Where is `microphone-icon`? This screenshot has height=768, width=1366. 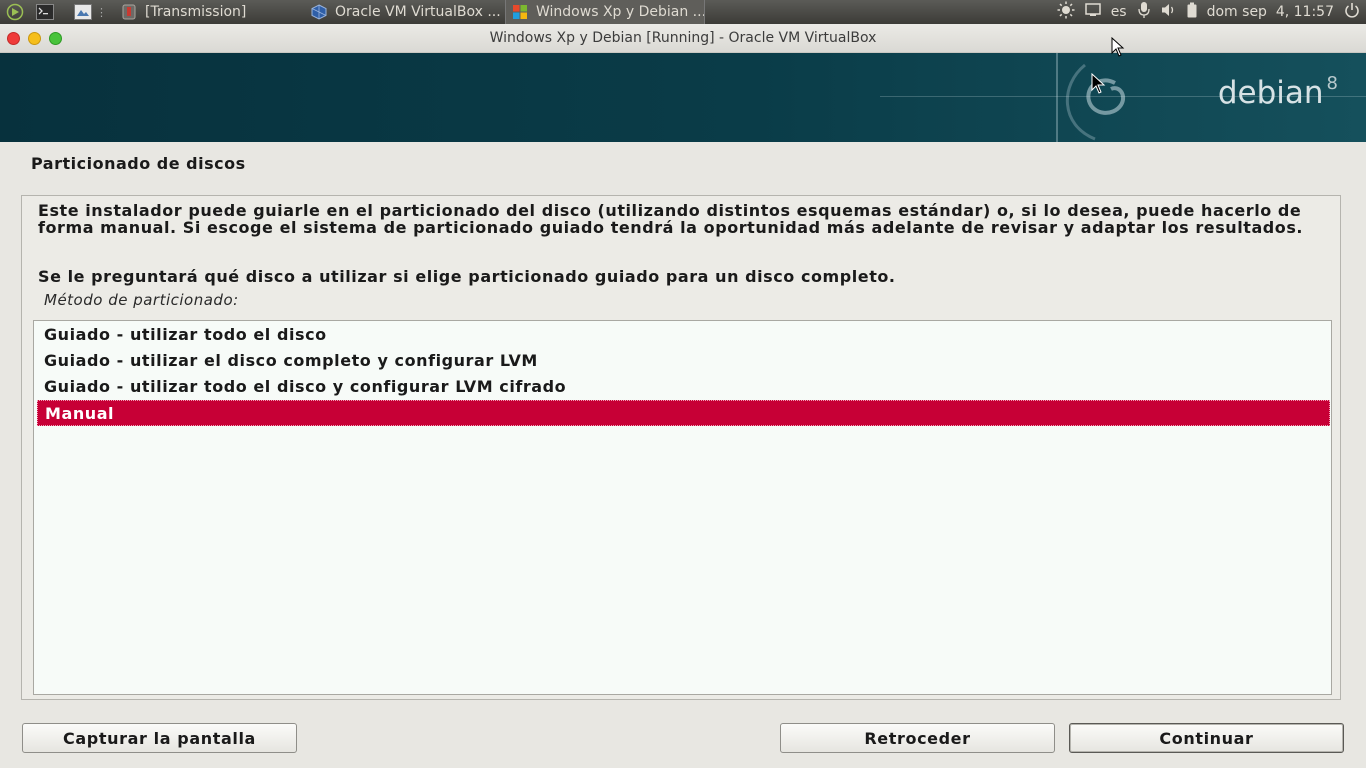
microphone-icon is located at coordinates (1144, 12).